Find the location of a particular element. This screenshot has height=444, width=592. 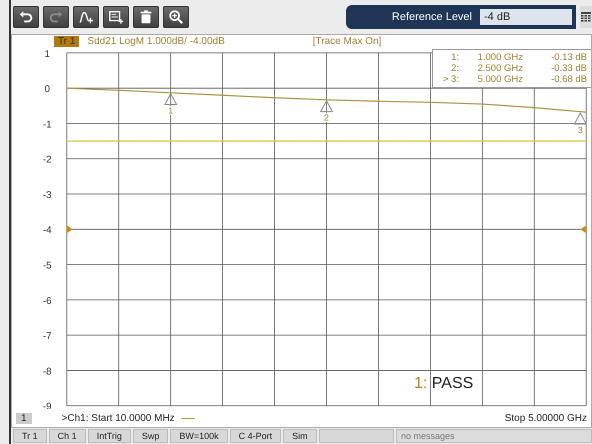

channel-badge: 1 is located at coordinates (24, 418).